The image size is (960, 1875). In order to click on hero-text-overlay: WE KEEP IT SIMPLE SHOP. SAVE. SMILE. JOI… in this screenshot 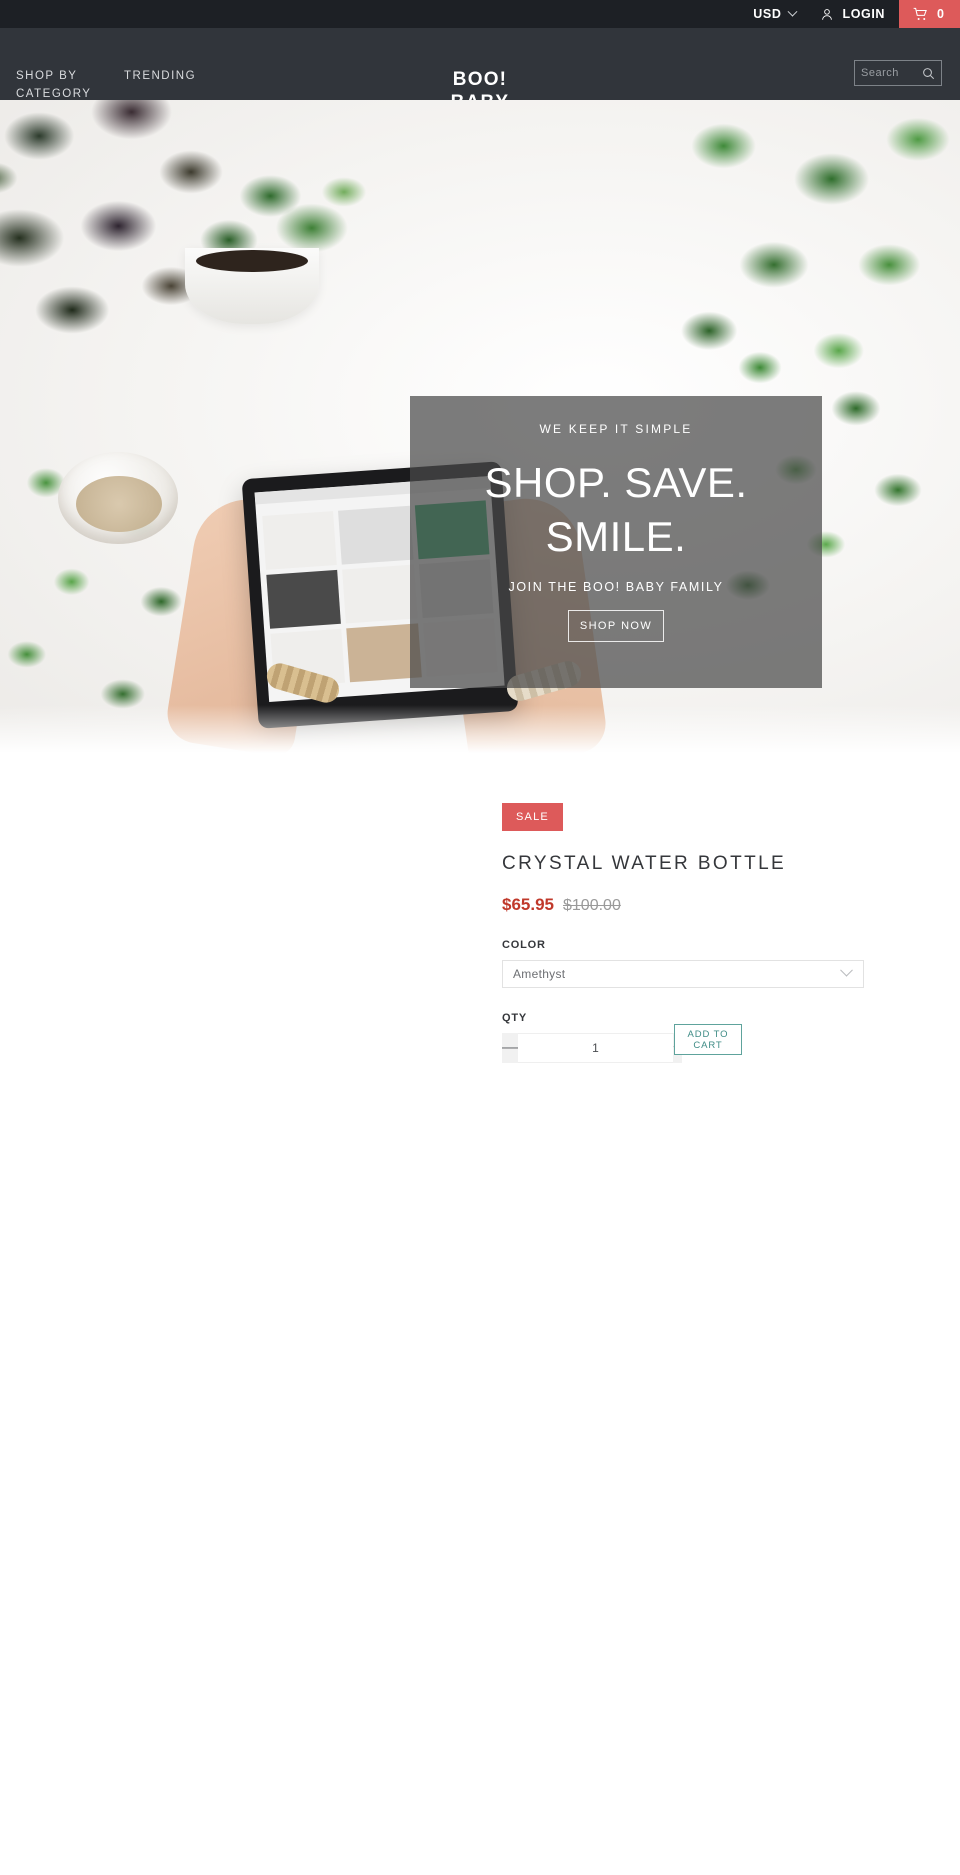, I will do `click(616, 542)`.